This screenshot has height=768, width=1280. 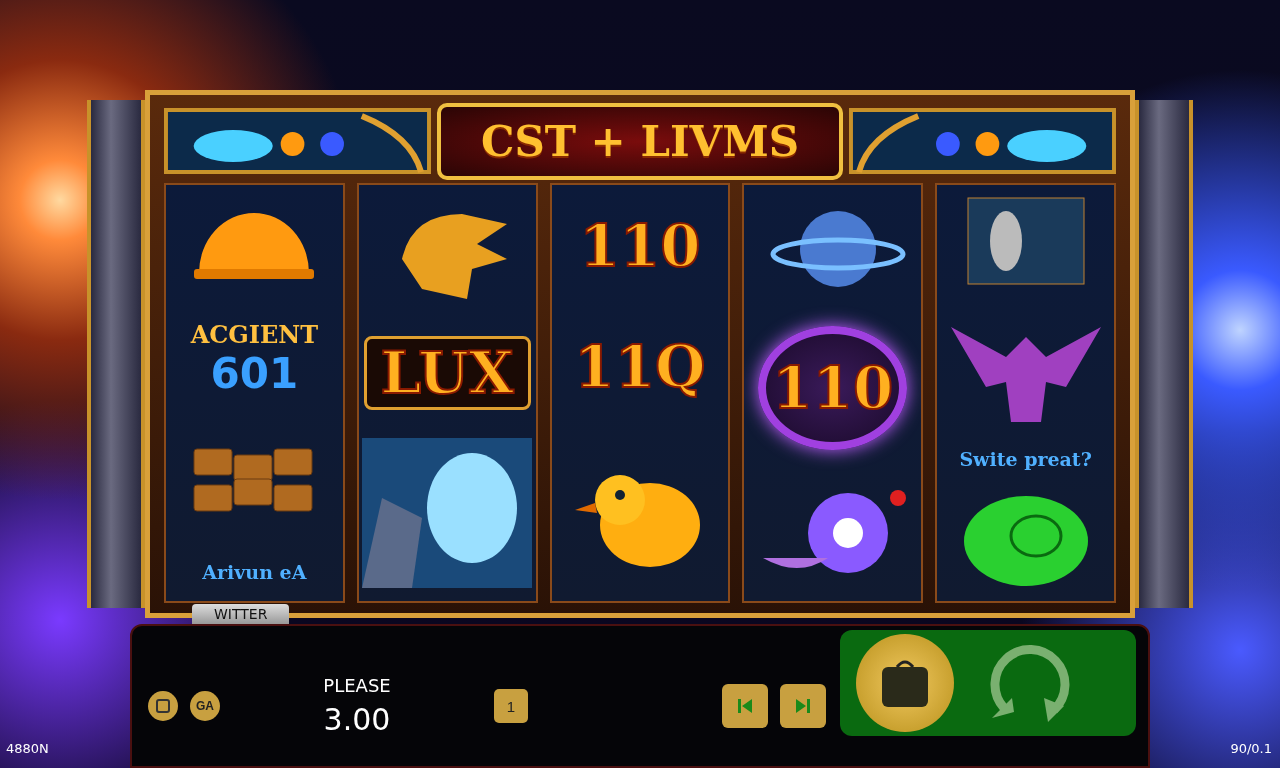 I want to click on reel-symbol-badge: LUX, so click(x=447, y=373).